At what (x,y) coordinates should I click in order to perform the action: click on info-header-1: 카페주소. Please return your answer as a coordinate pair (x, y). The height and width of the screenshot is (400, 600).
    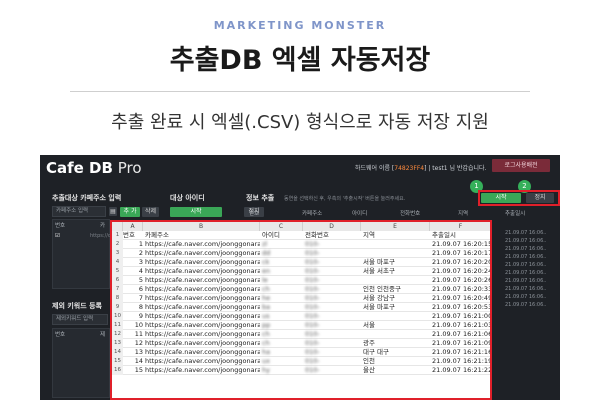
    Looking at the image, I should click on (312, 214).